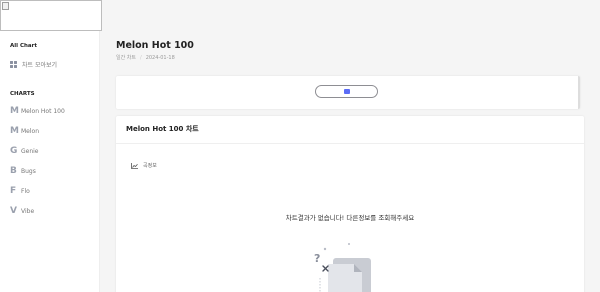 The image size is (600, 292). I want to click on bugs-letter-icon: B, so click(13, 171).